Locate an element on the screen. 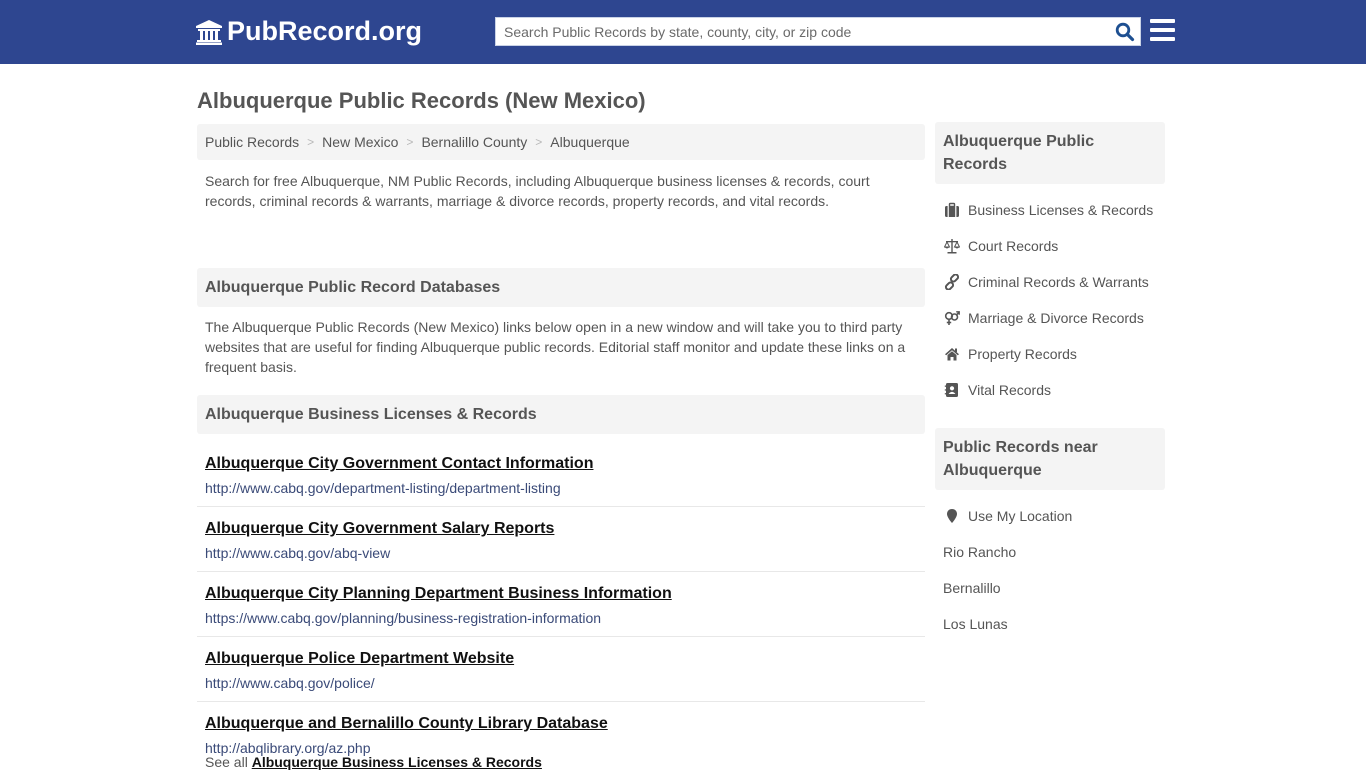  venus-mars-icon is located at coordinates (952, 318).